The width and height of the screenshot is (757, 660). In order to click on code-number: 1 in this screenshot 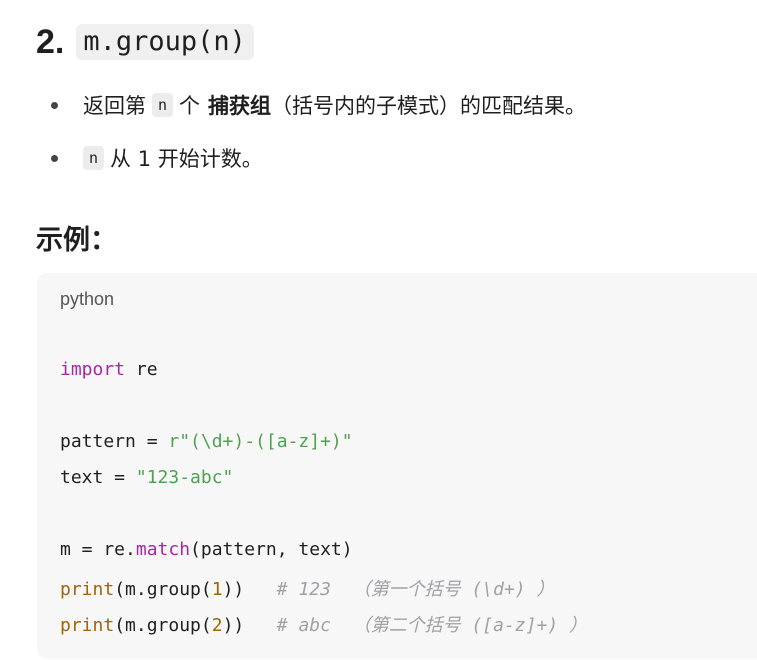, I will do `click(217, 589)`.